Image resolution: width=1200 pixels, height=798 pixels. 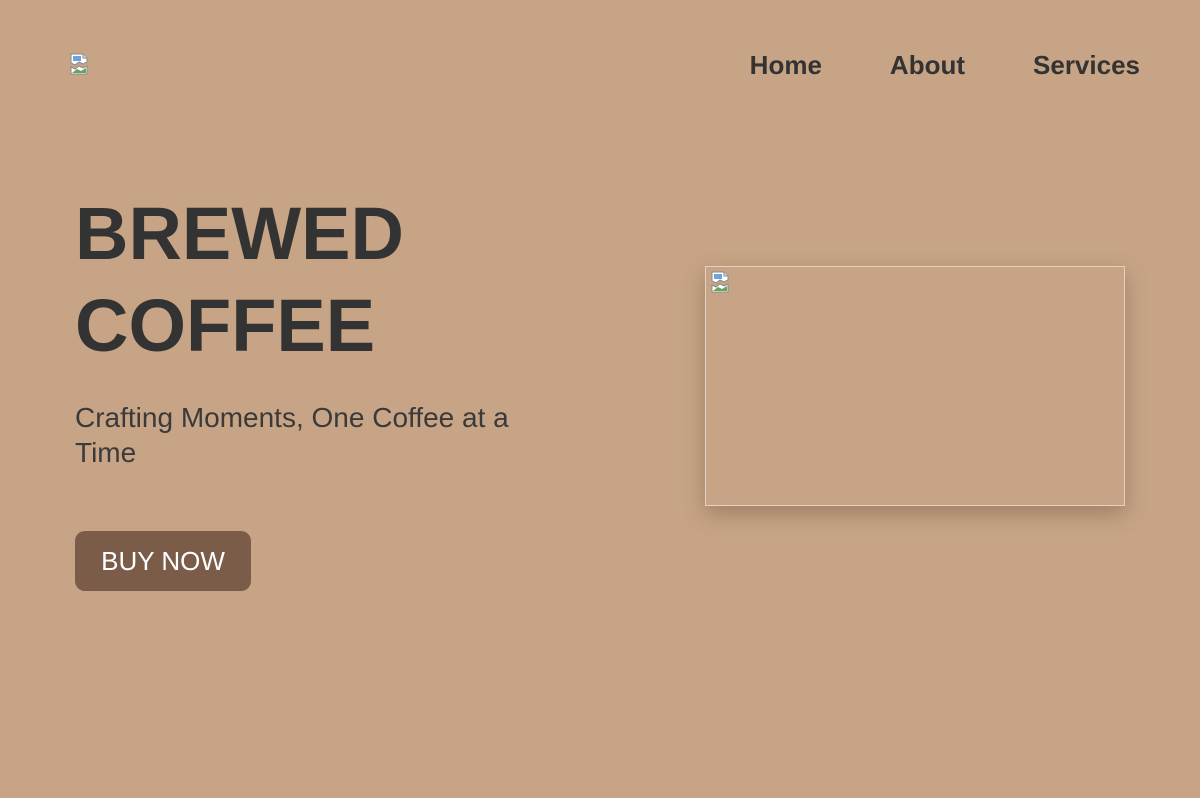 I want to click on nav-home-link: Home, so click(x=786, y=65).